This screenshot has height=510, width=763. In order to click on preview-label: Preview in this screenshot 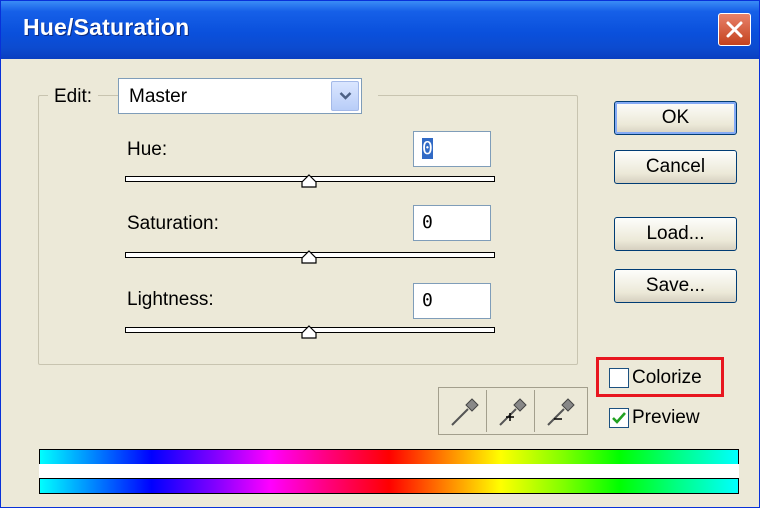, I will do `click(666, 418)`.